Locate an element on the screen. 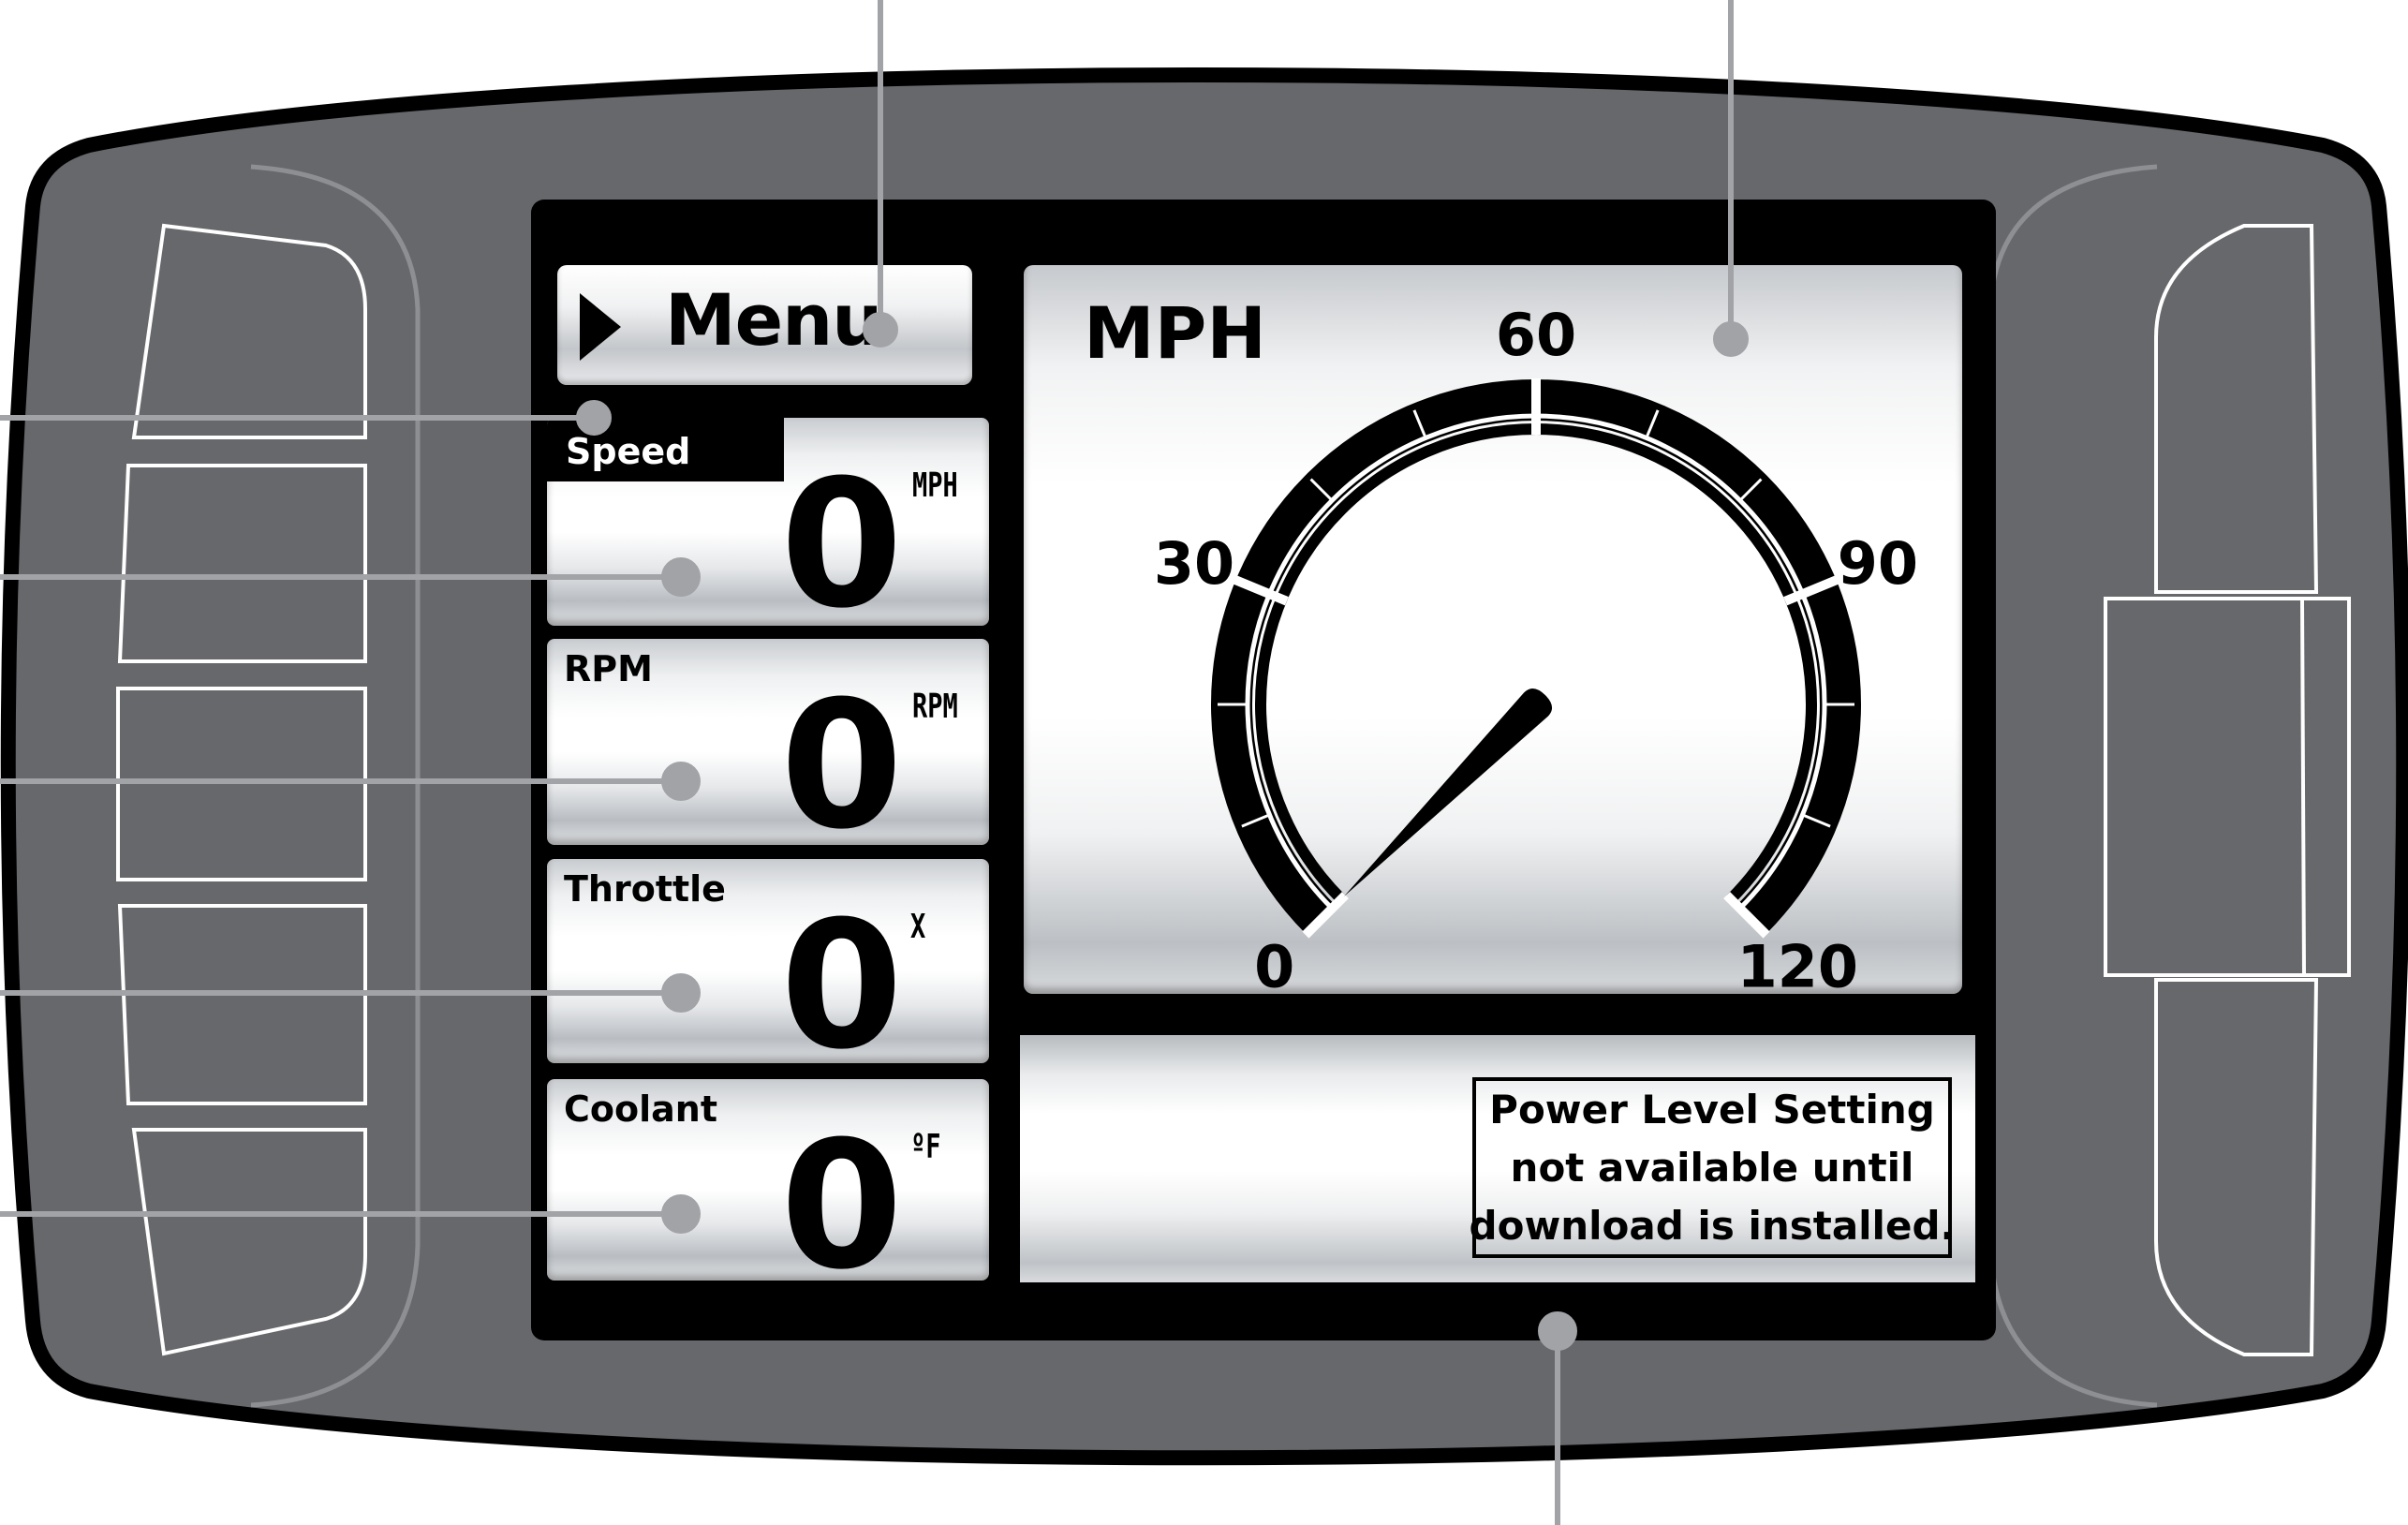 The image size is (2408, 1525). menu-label: Menu is located at coordinates (773, 320).